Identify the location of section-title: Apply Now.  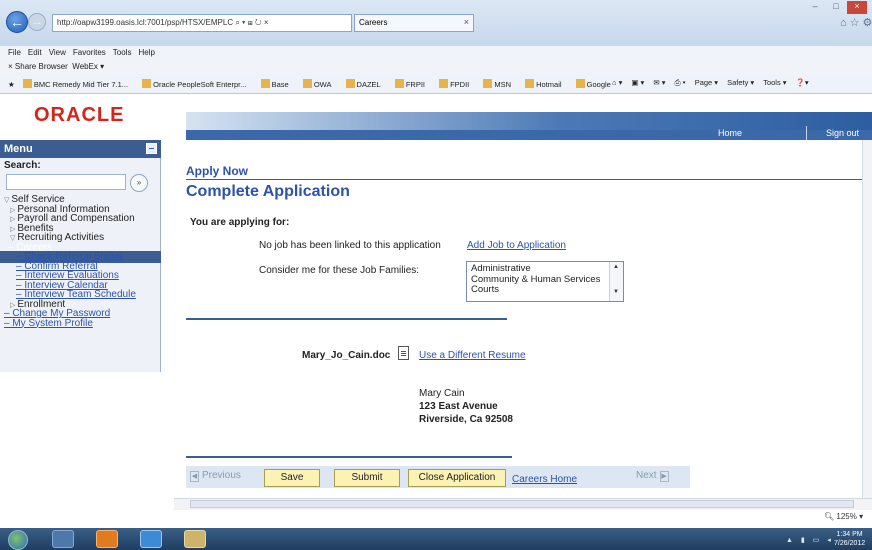
(217, 171).